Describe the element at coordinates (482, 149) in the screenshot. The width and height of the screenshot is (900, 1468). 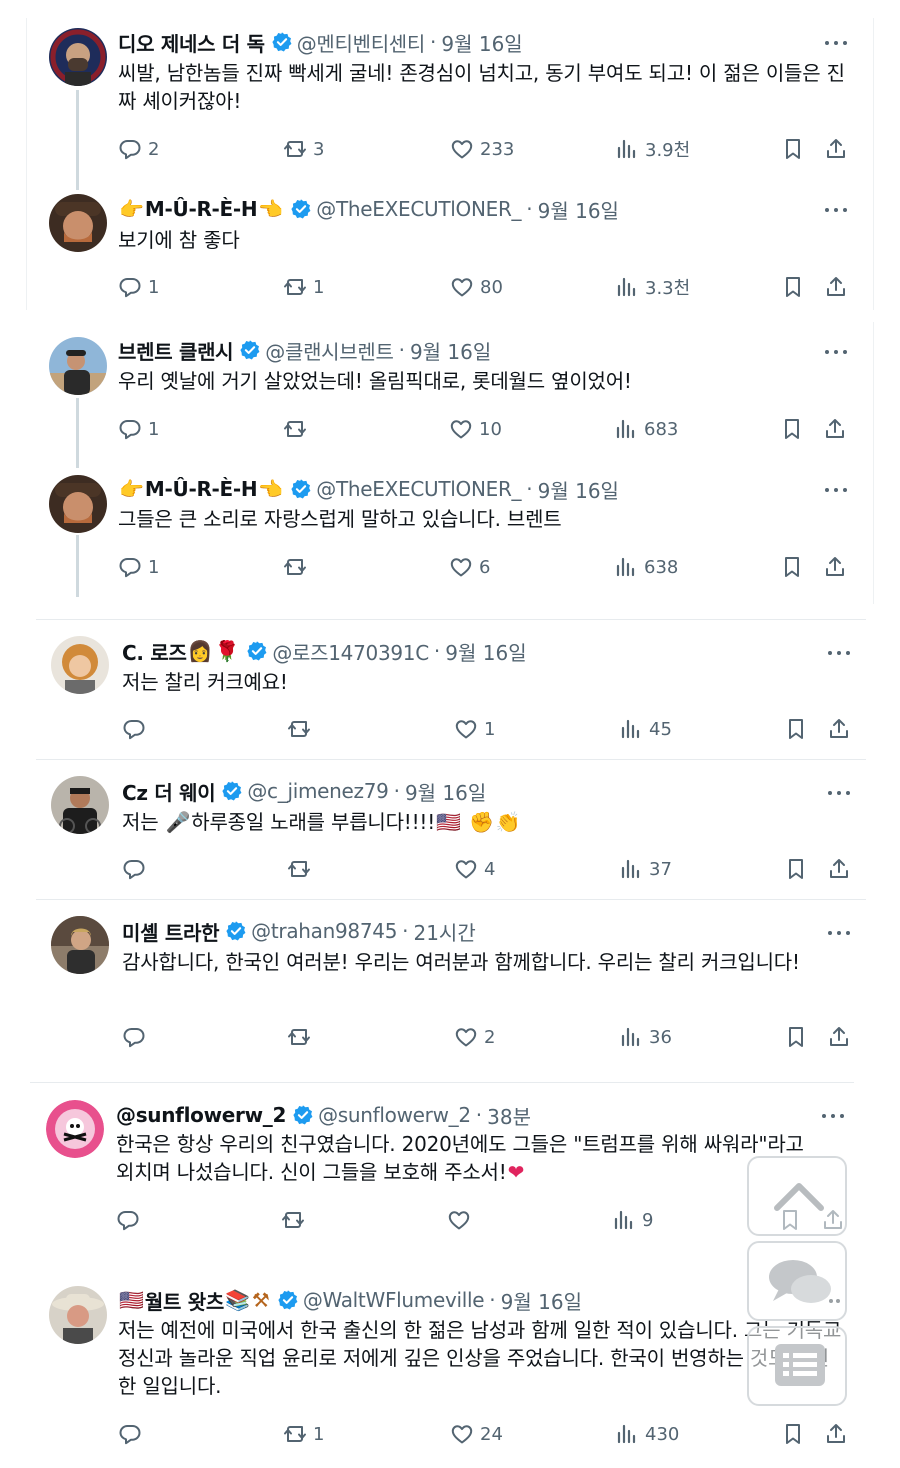
I see `like-button: 233` at that location.